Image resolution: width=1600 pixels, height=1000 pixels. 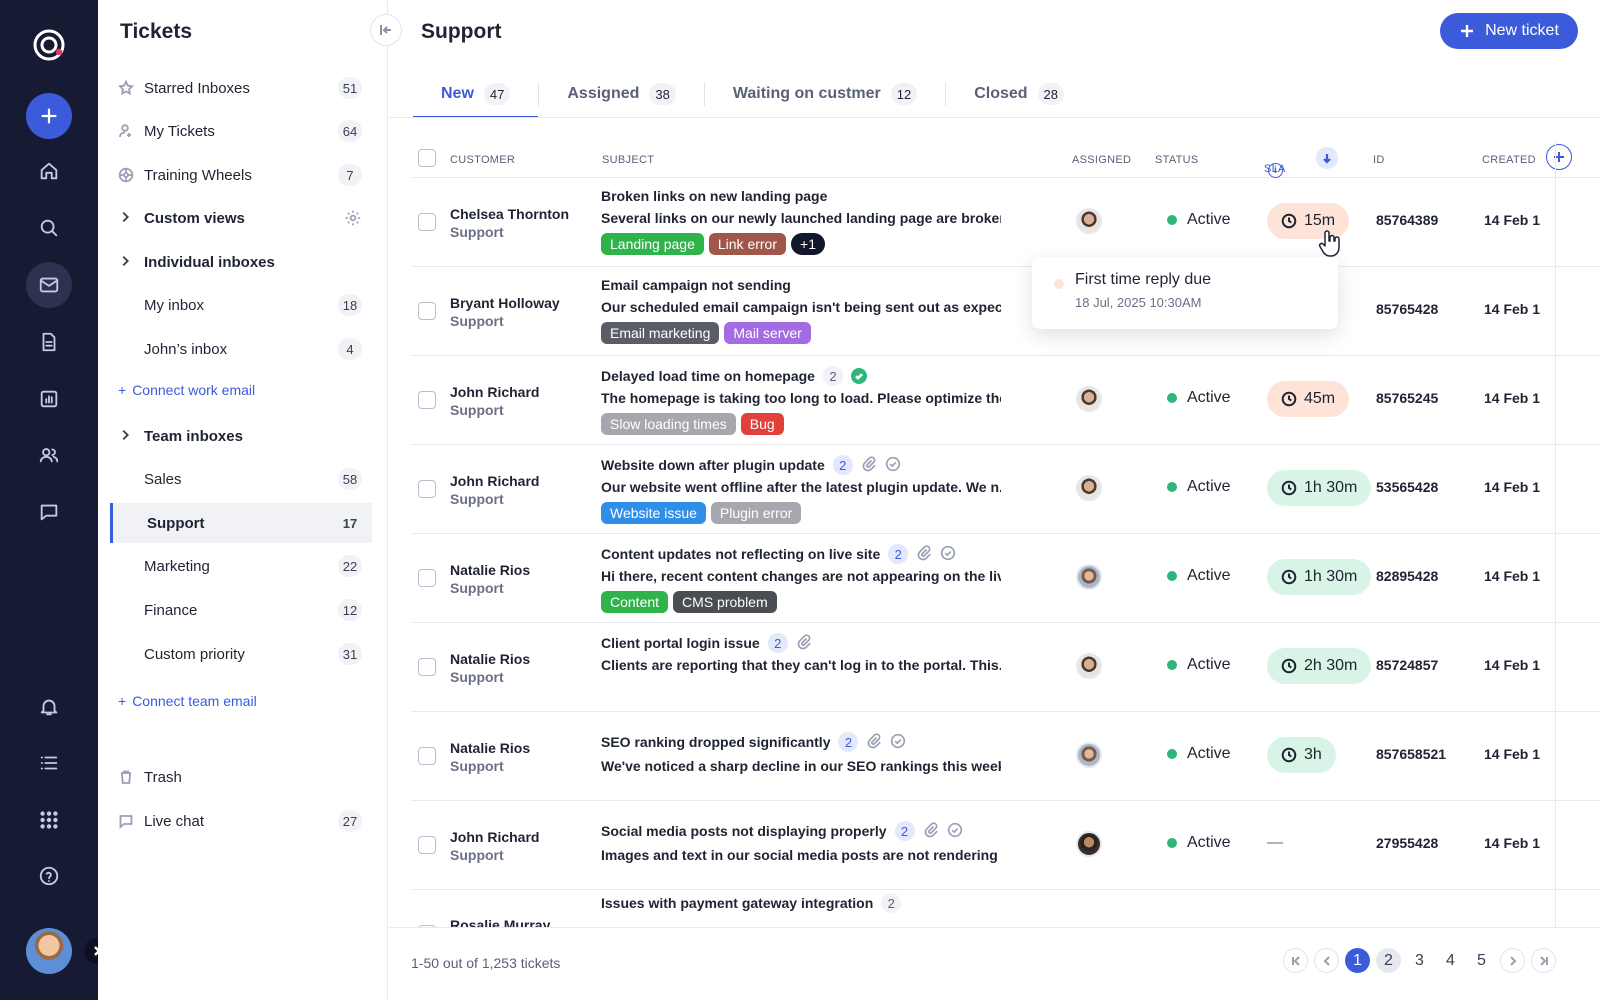 What do you see at coordinates (353, 220) in the screenshot?
I see `gear-icon` at bounding box center [353, 220].